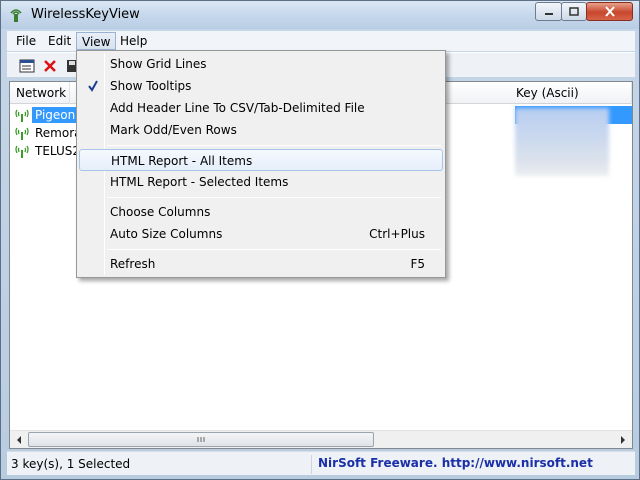  I want to click on menu-help: Help, so click(133, 41).